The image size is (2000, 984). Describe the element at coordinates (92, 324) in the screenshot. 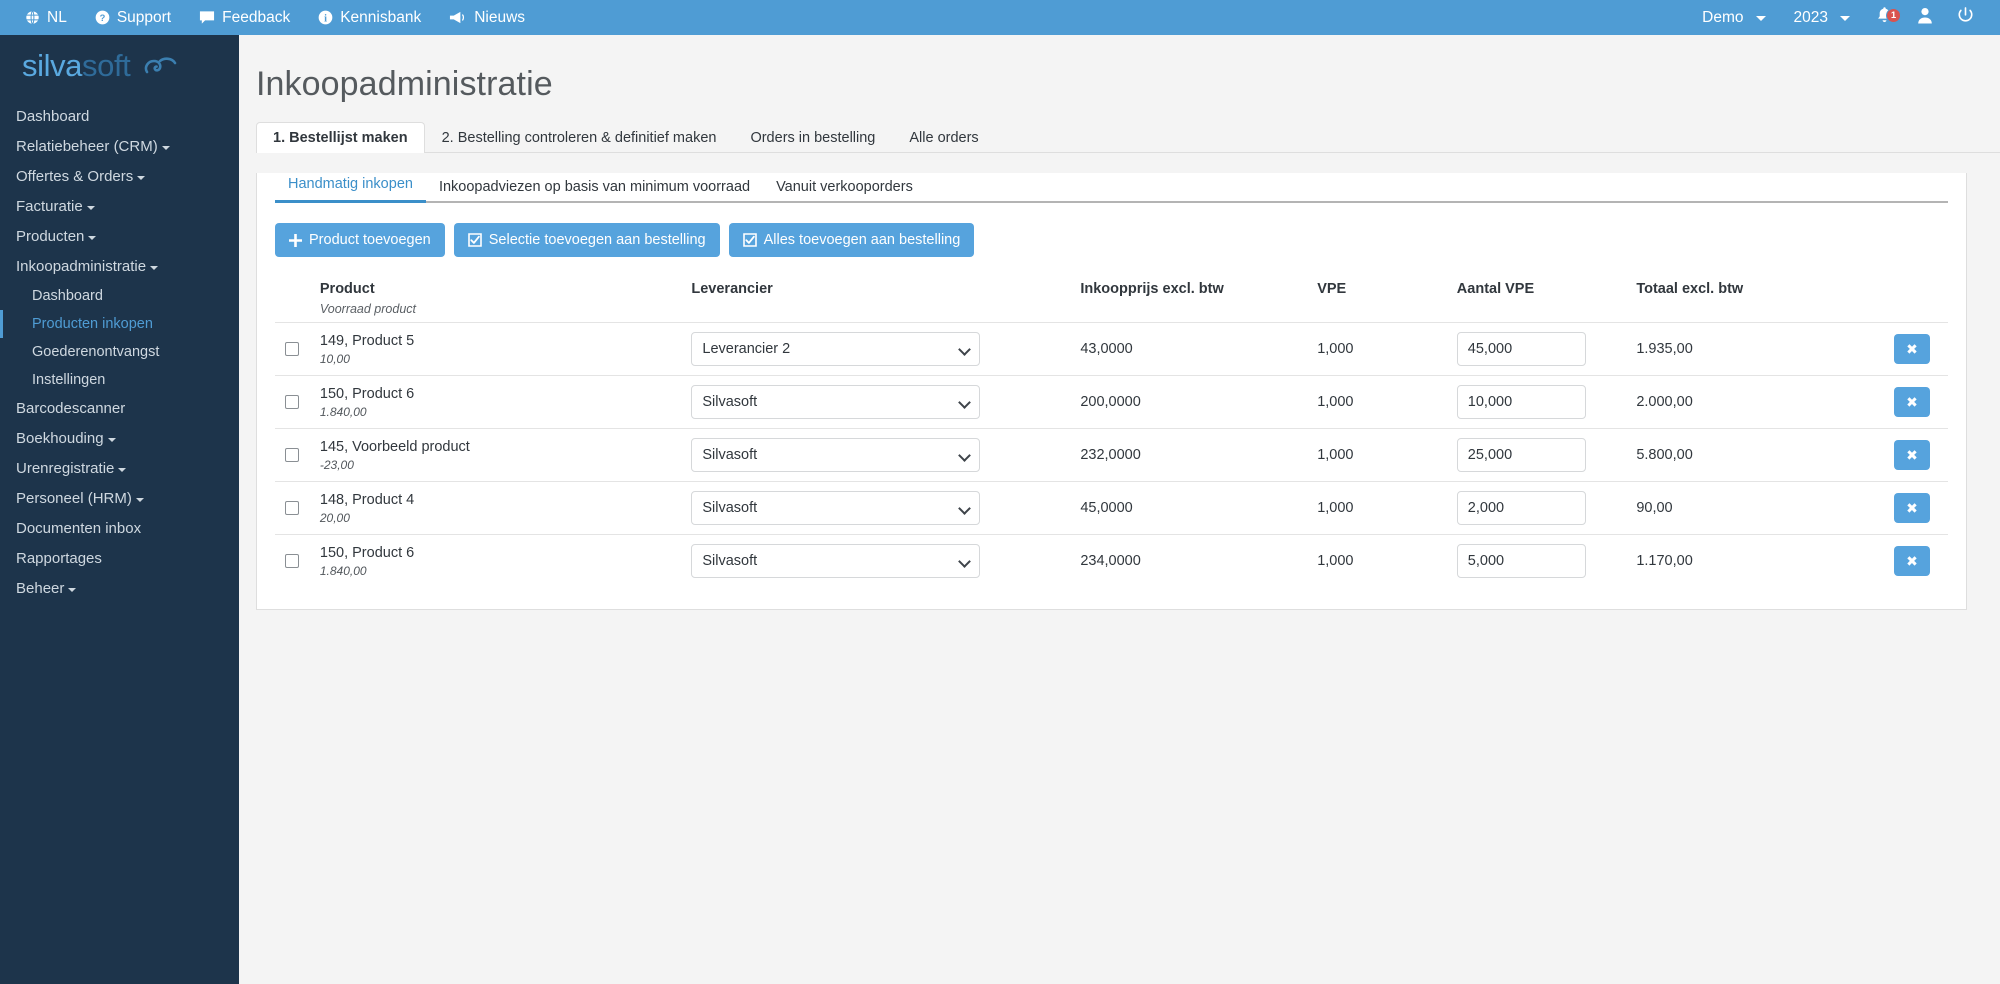

I see `sidebar-subitem-label: Producten inkopen` at that location.